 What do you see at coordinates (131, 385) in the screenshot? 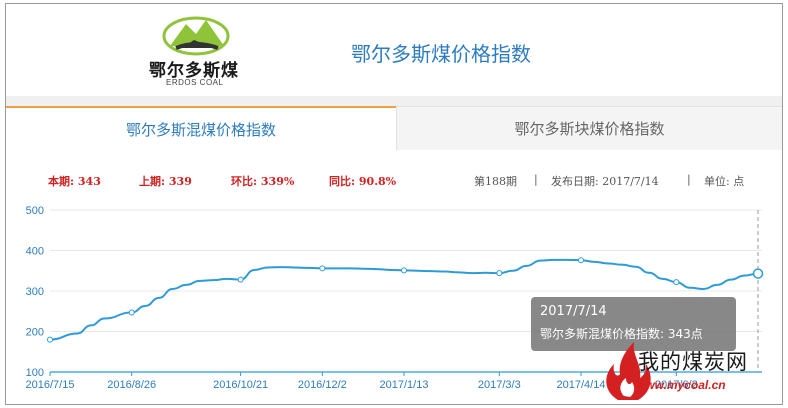
I see `x-tick-label: 2016/8/26` at bounding box center [131, 385].